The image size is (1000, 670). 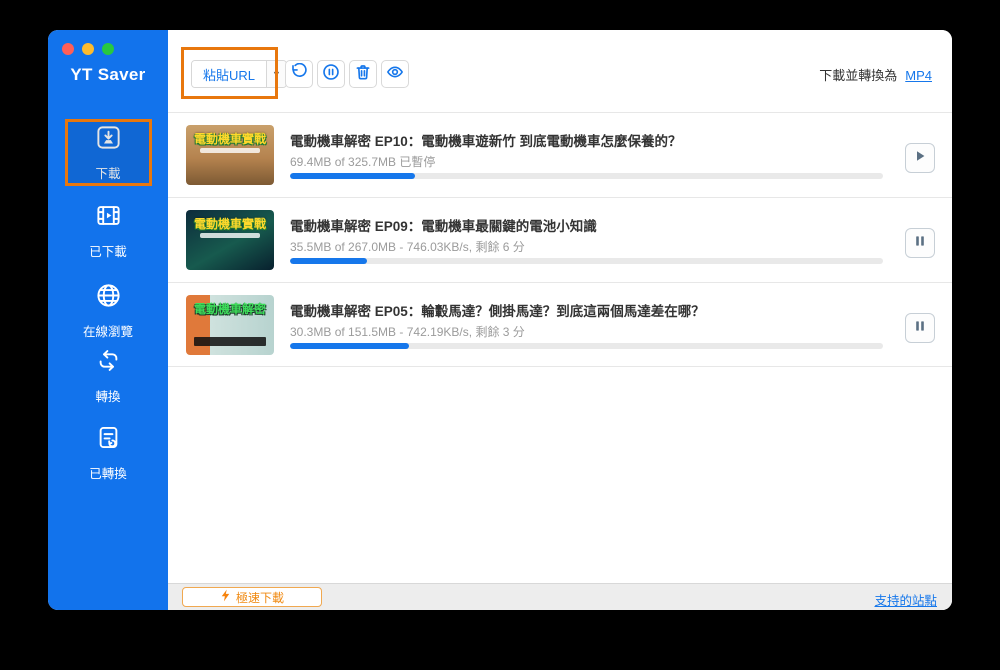 I want to click on restart-button, so click(x=299, y=74).